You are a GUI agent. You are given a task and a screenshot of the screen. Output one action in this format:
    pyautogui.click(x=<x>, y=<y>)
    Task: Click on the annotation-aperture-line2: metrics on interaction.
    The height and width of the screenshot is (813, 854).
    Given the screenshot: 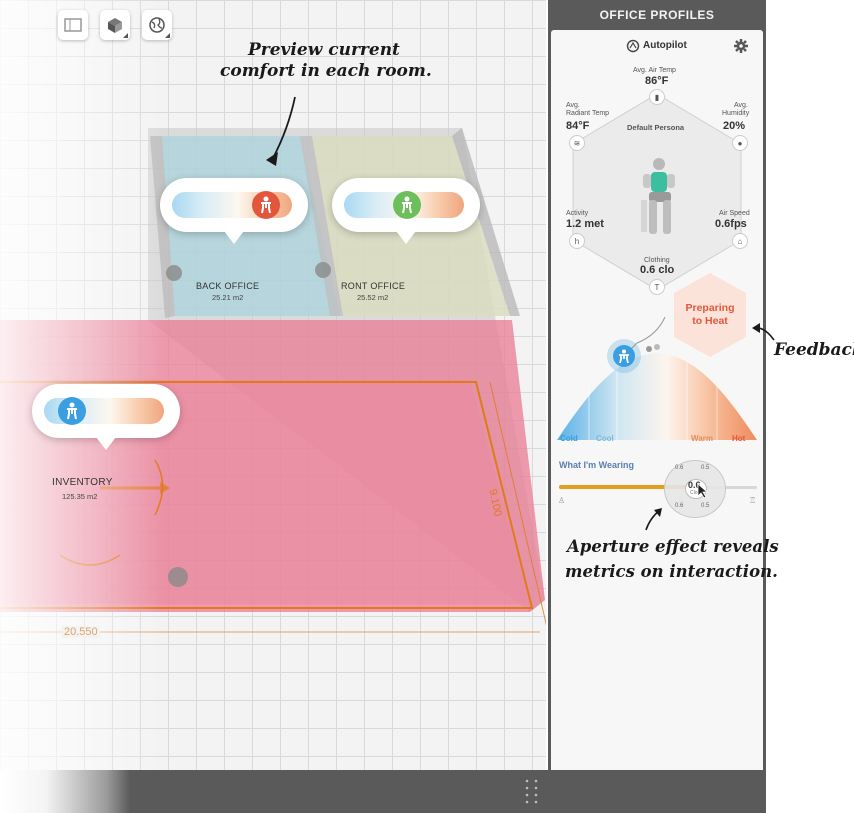 What is the action you would take?
    pyautogui.click(x=671, y=571)
    